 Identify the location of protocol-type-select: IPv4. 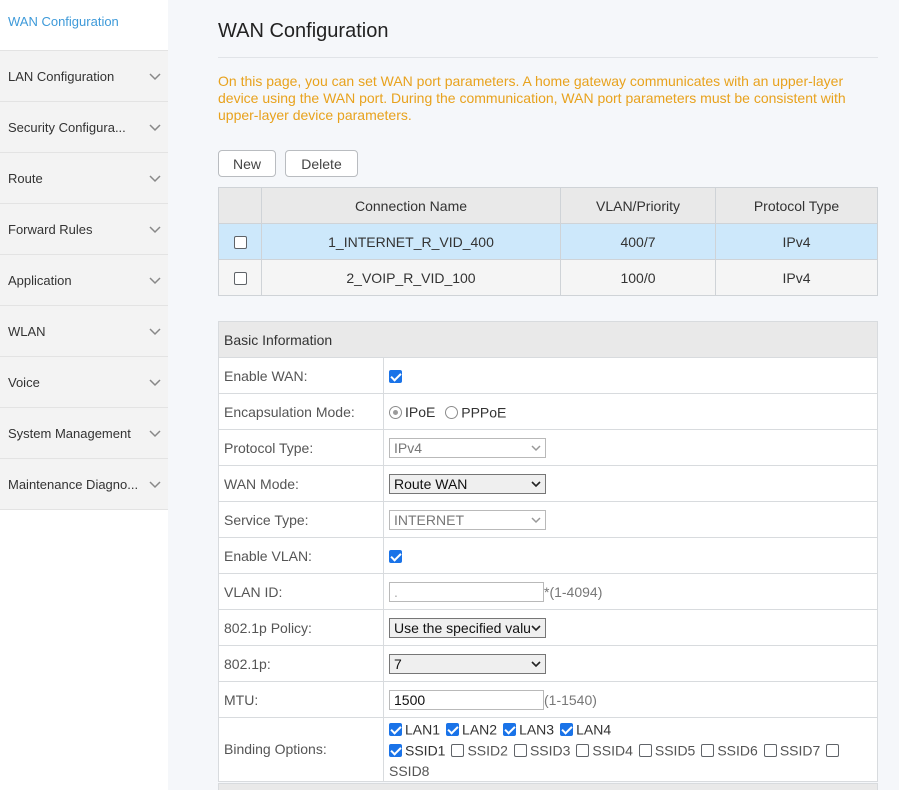
(467, 447).